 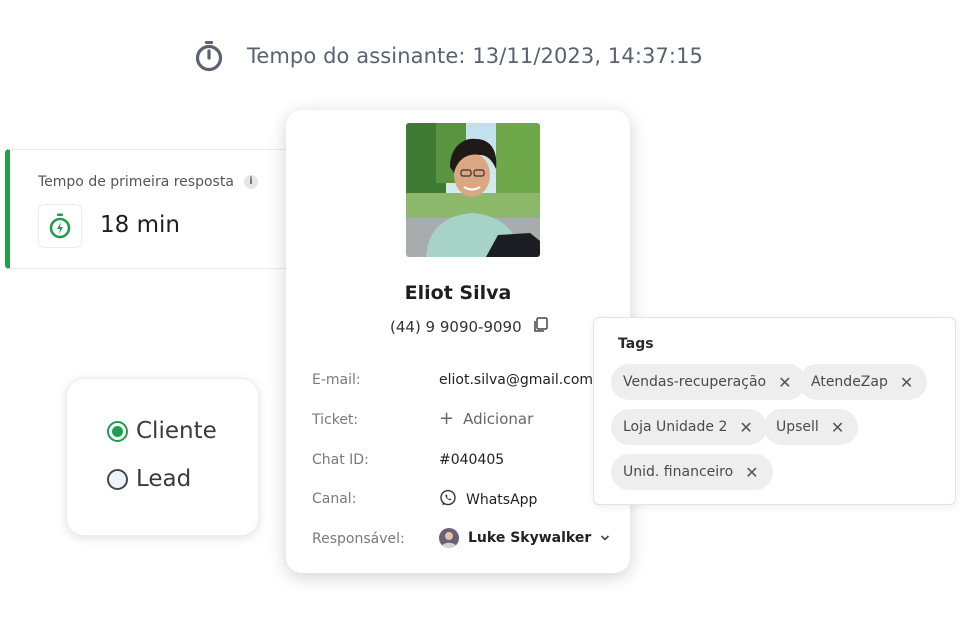 I want to click on owner-avatar, so click(x=449, y=538).